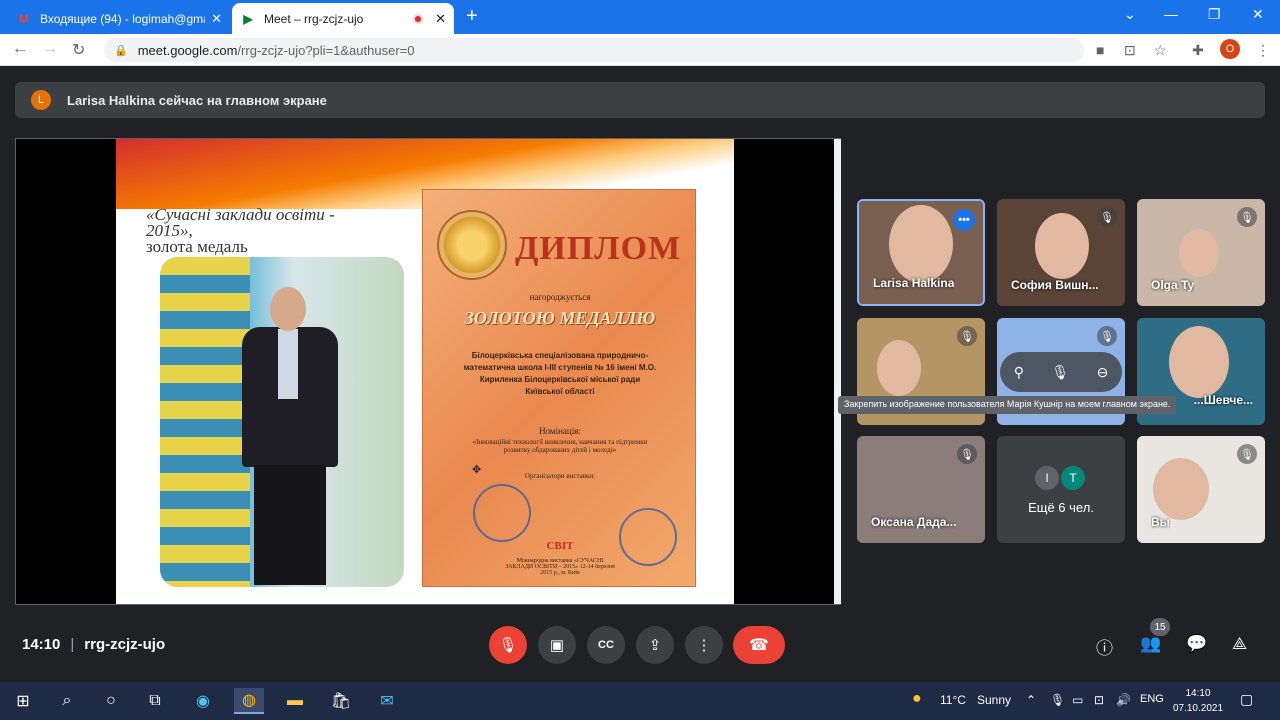  Describe the element at coordinates (1160, 50) in the screenshot. I see `bookmark-star-icon: ☆` at that location.